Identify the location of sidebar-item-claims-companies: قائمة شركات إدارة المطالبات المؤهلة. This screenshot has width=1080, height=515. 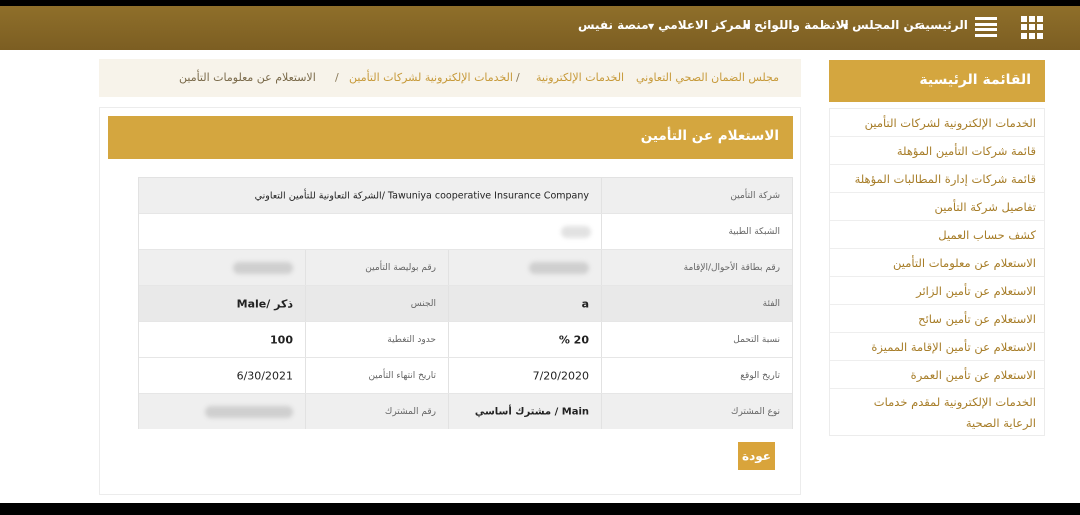
(937, 179).